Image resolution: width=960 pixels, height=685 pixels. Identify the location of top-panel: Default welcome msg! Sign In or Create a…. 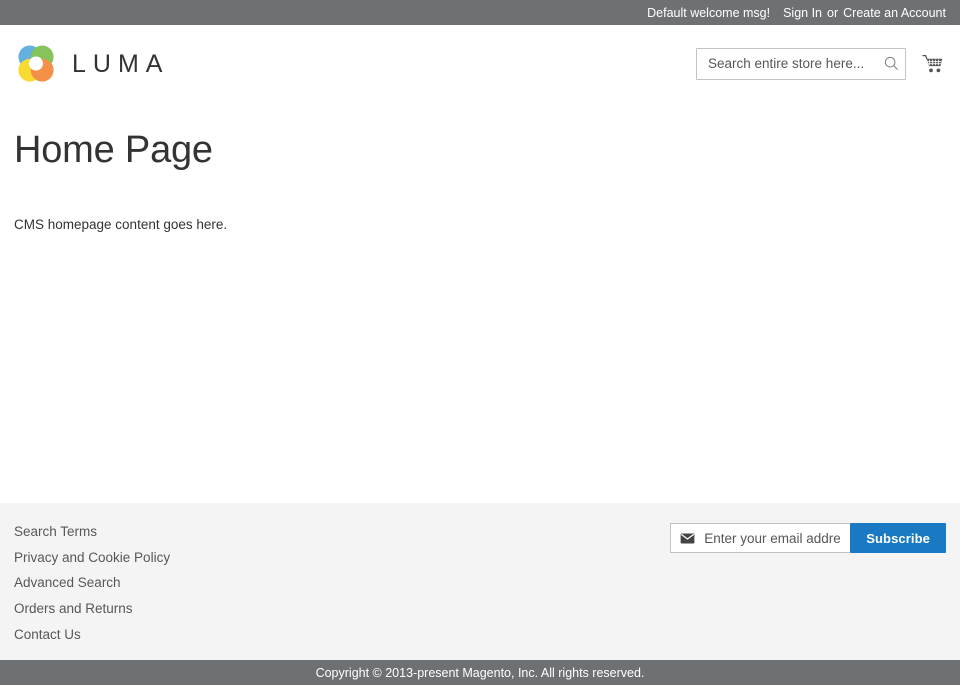
(480, 12).